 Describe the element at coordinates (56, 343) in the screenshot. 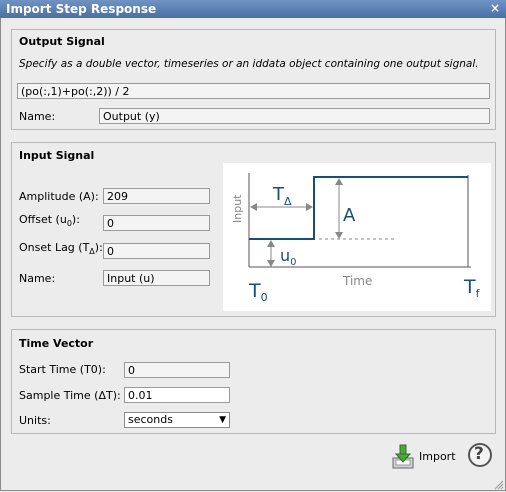

I see `time-vector-heading: Time Vector` at that location.